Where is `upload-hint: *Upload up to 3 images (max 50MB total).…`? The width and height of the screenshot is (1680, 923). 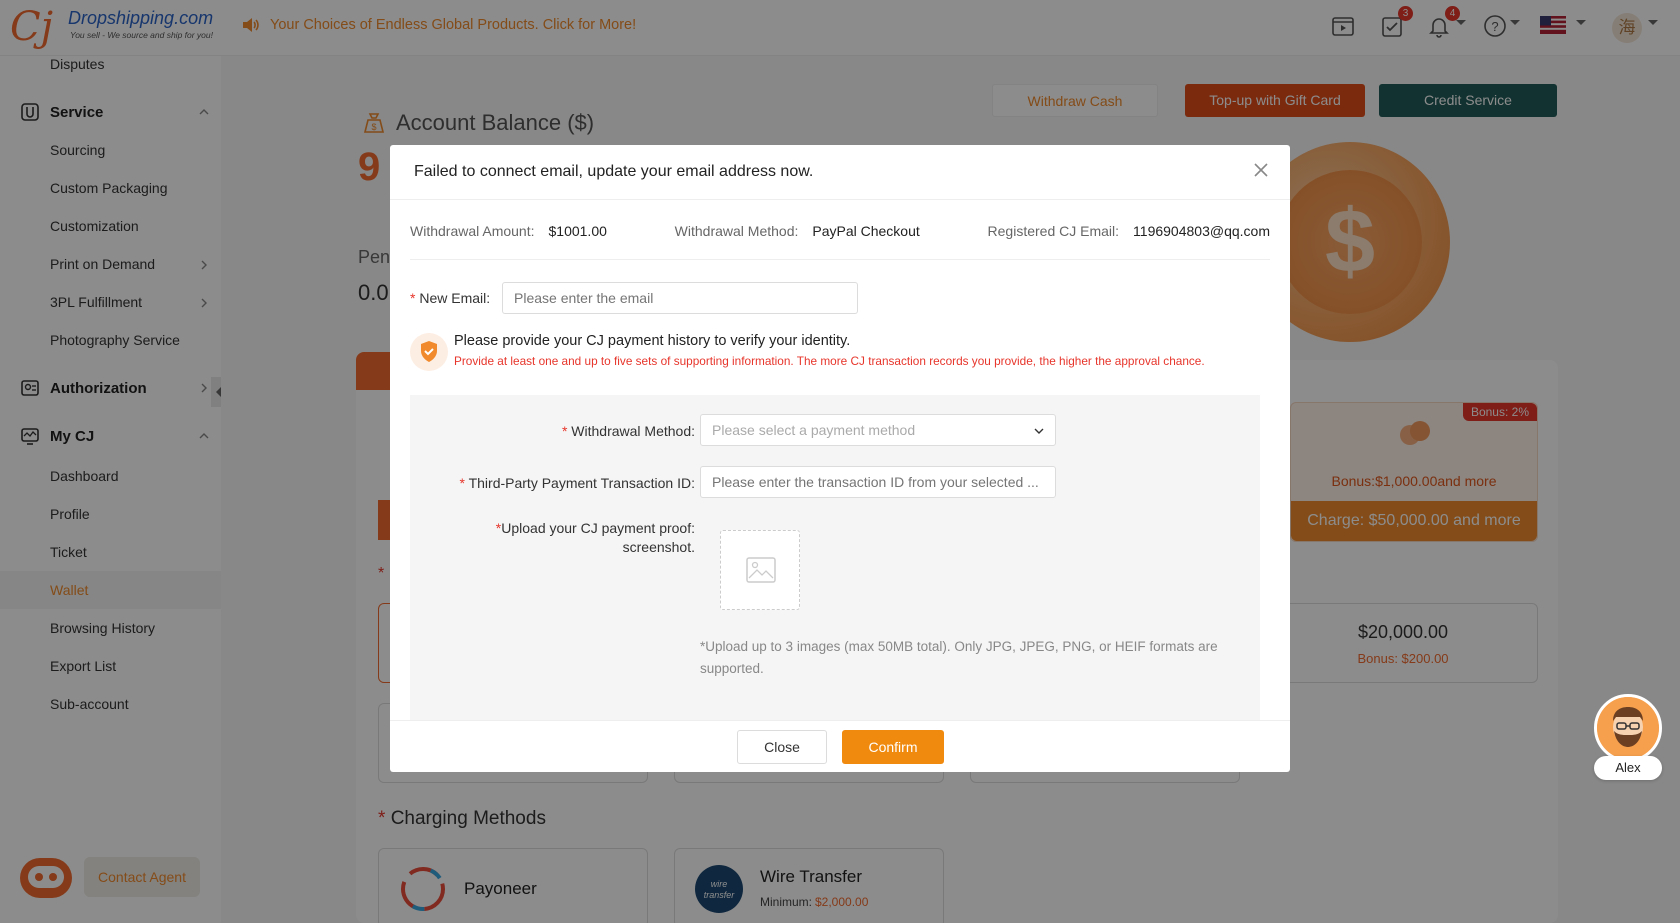
upload-hint: *Upload up to 3 images (max 50MB total).… is located at coordinates (959, 657).